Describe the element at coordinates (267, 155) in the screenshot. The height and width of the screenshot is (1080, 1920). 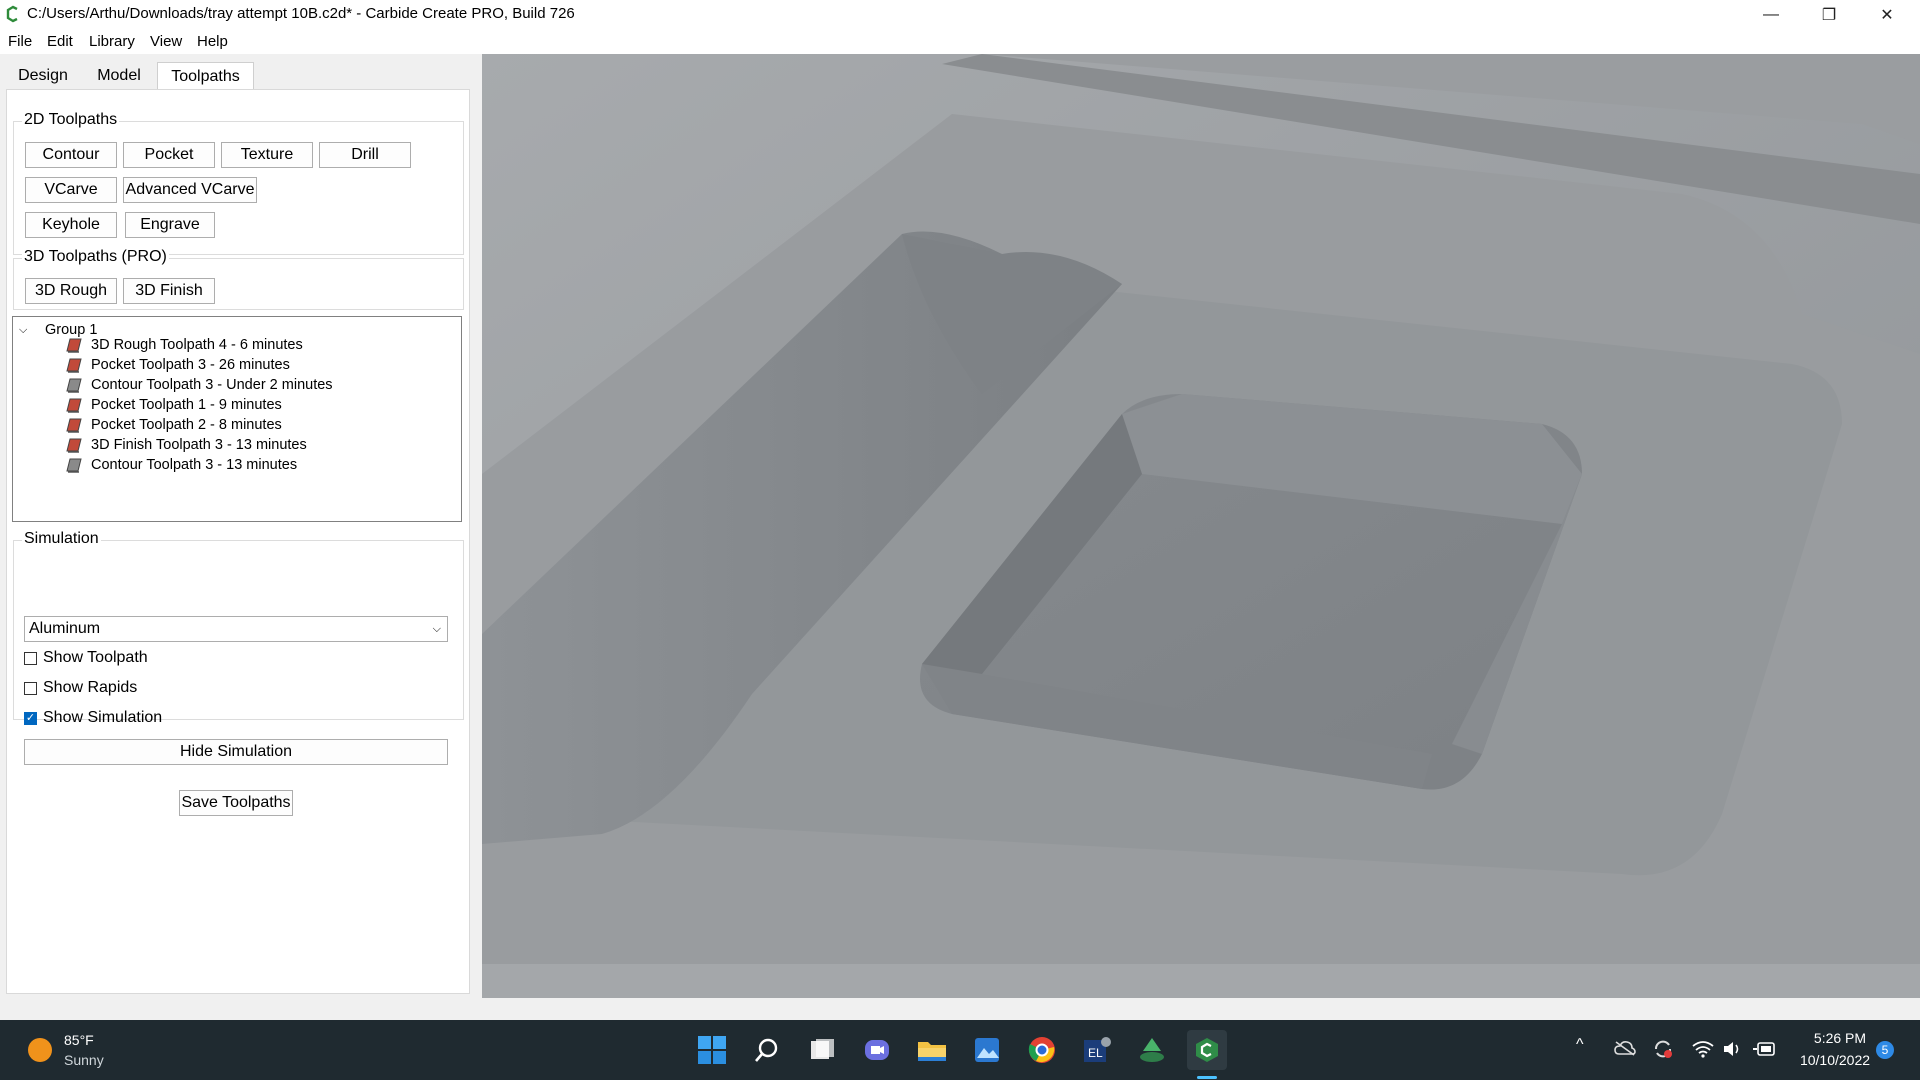
I see `texture-button: Texture` at that location.